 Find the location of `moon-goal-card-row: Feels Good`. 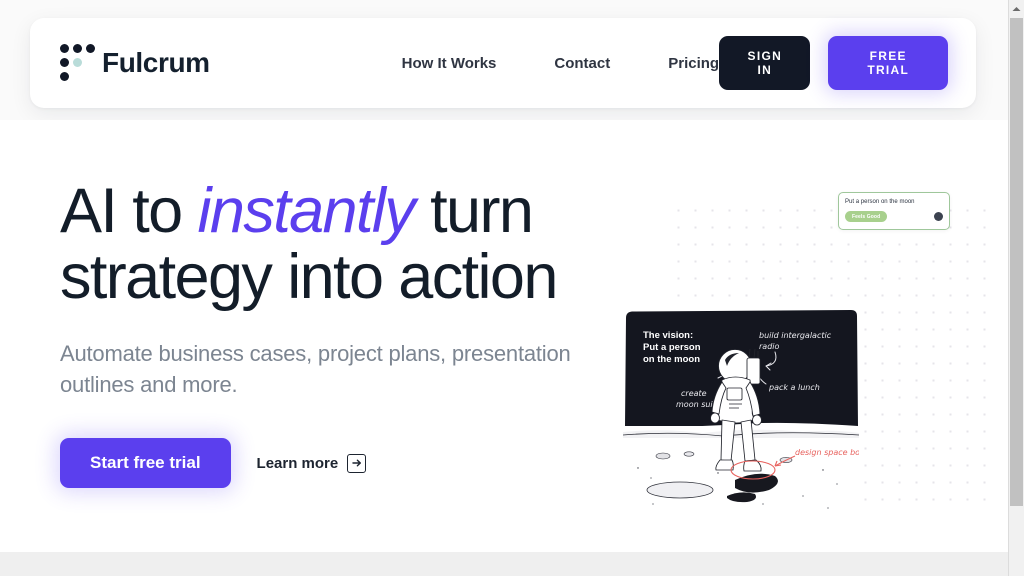

moon-goal-card-row: Feels Good is located at coordinates (894, 216).